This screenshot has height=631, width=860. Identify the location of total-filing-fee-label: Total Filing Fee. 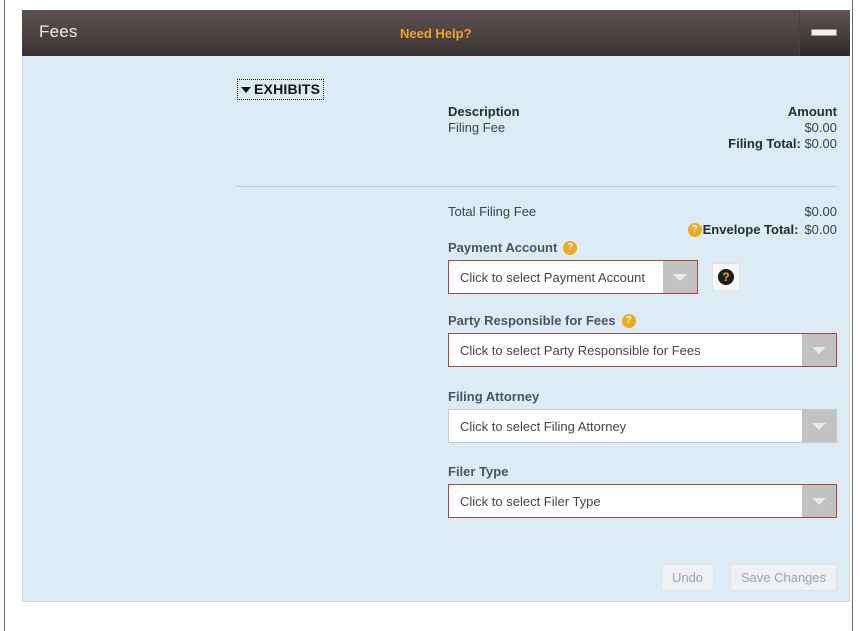
(492, 211).